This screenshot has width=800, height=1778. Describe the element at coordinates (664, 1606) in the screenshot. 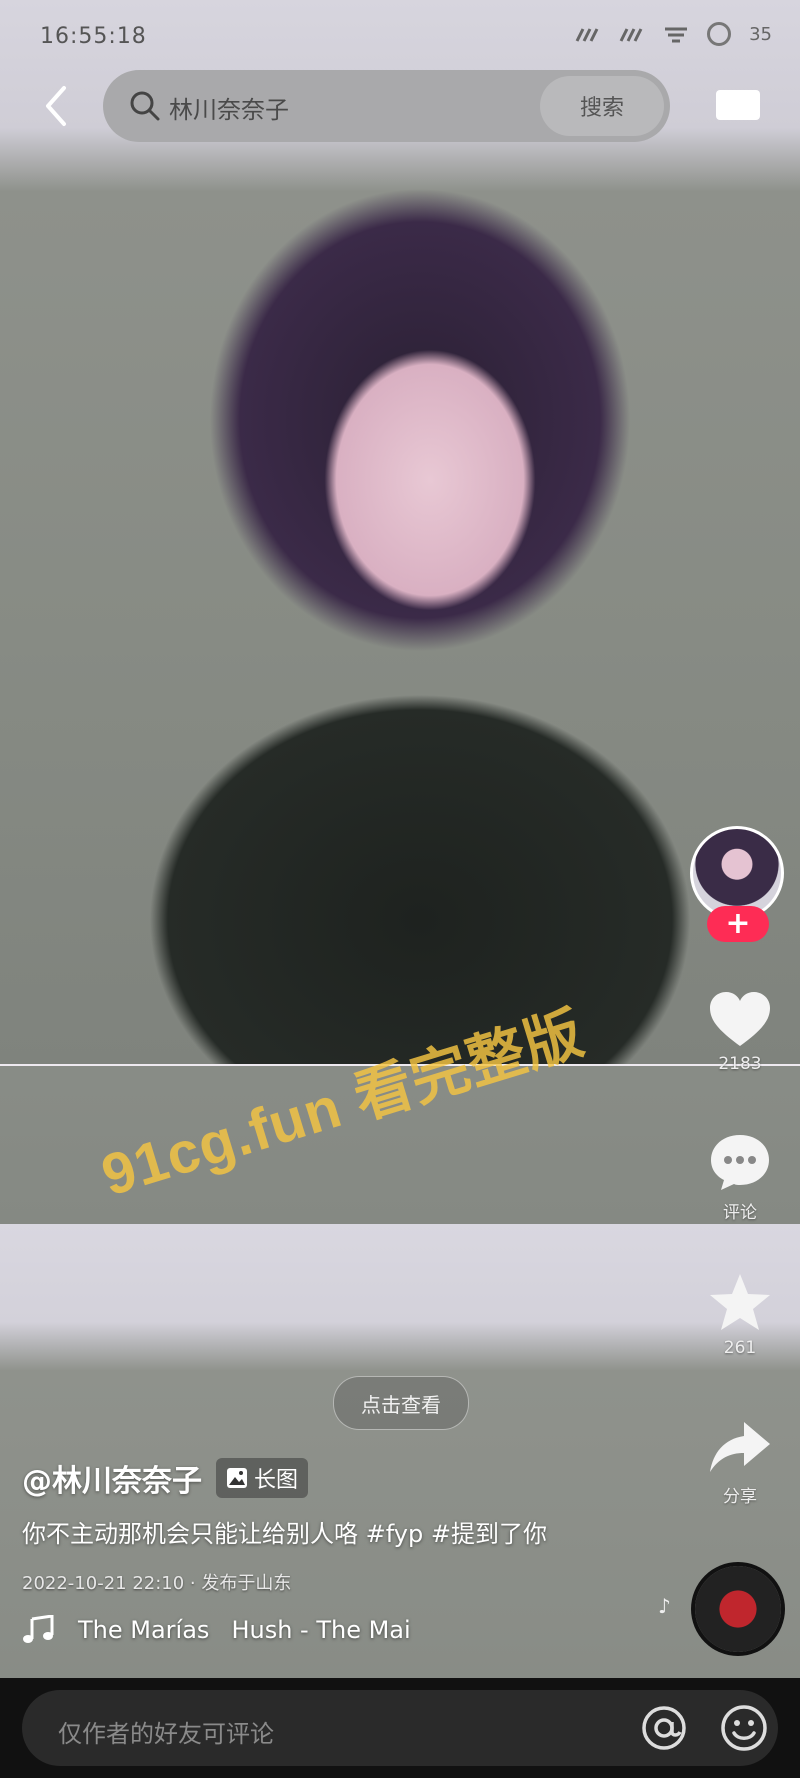

I see `floating-note-icon: ♪` at that location.